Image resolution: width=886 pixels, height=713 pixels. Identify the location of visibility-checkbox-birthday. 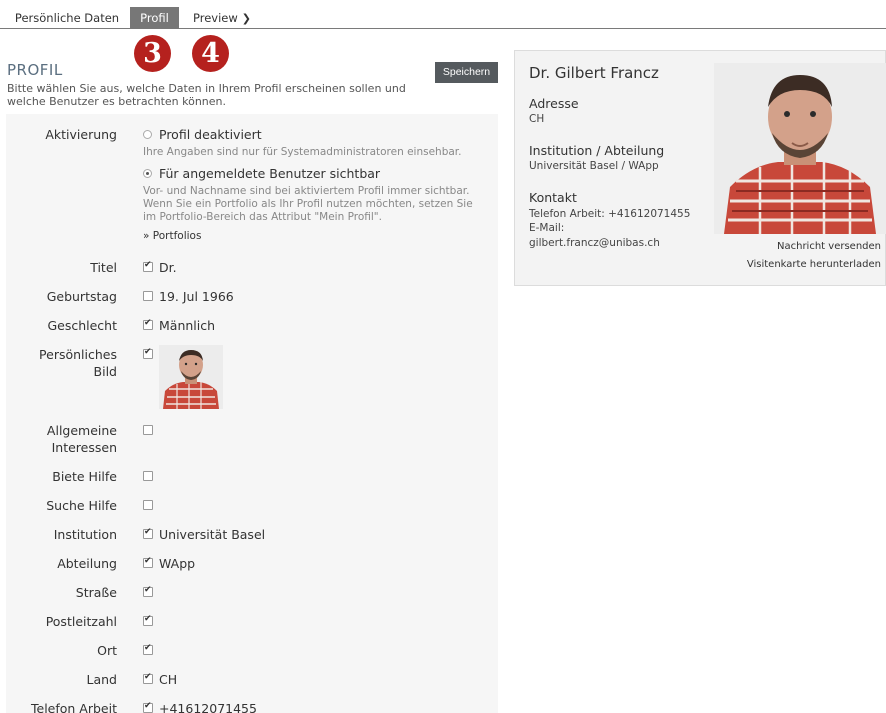
(148, 296).